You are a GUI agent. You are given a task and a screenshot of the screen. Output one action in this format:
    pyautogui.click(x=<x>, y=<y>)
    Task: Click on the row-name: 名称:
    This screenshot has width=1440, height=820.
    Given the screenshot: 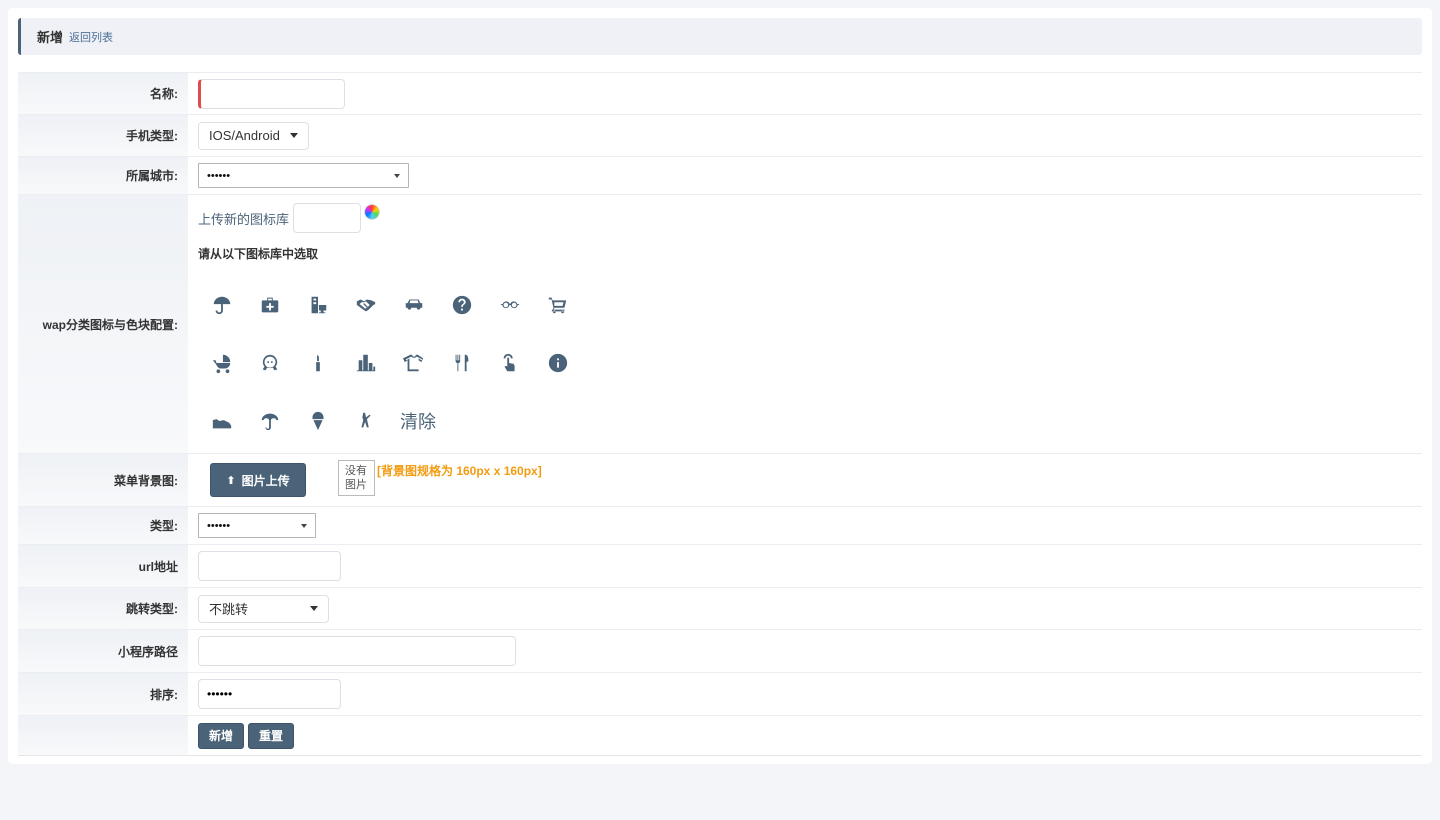 What is the action you would take?
    pyautogui.click(x=720, y=93)
    